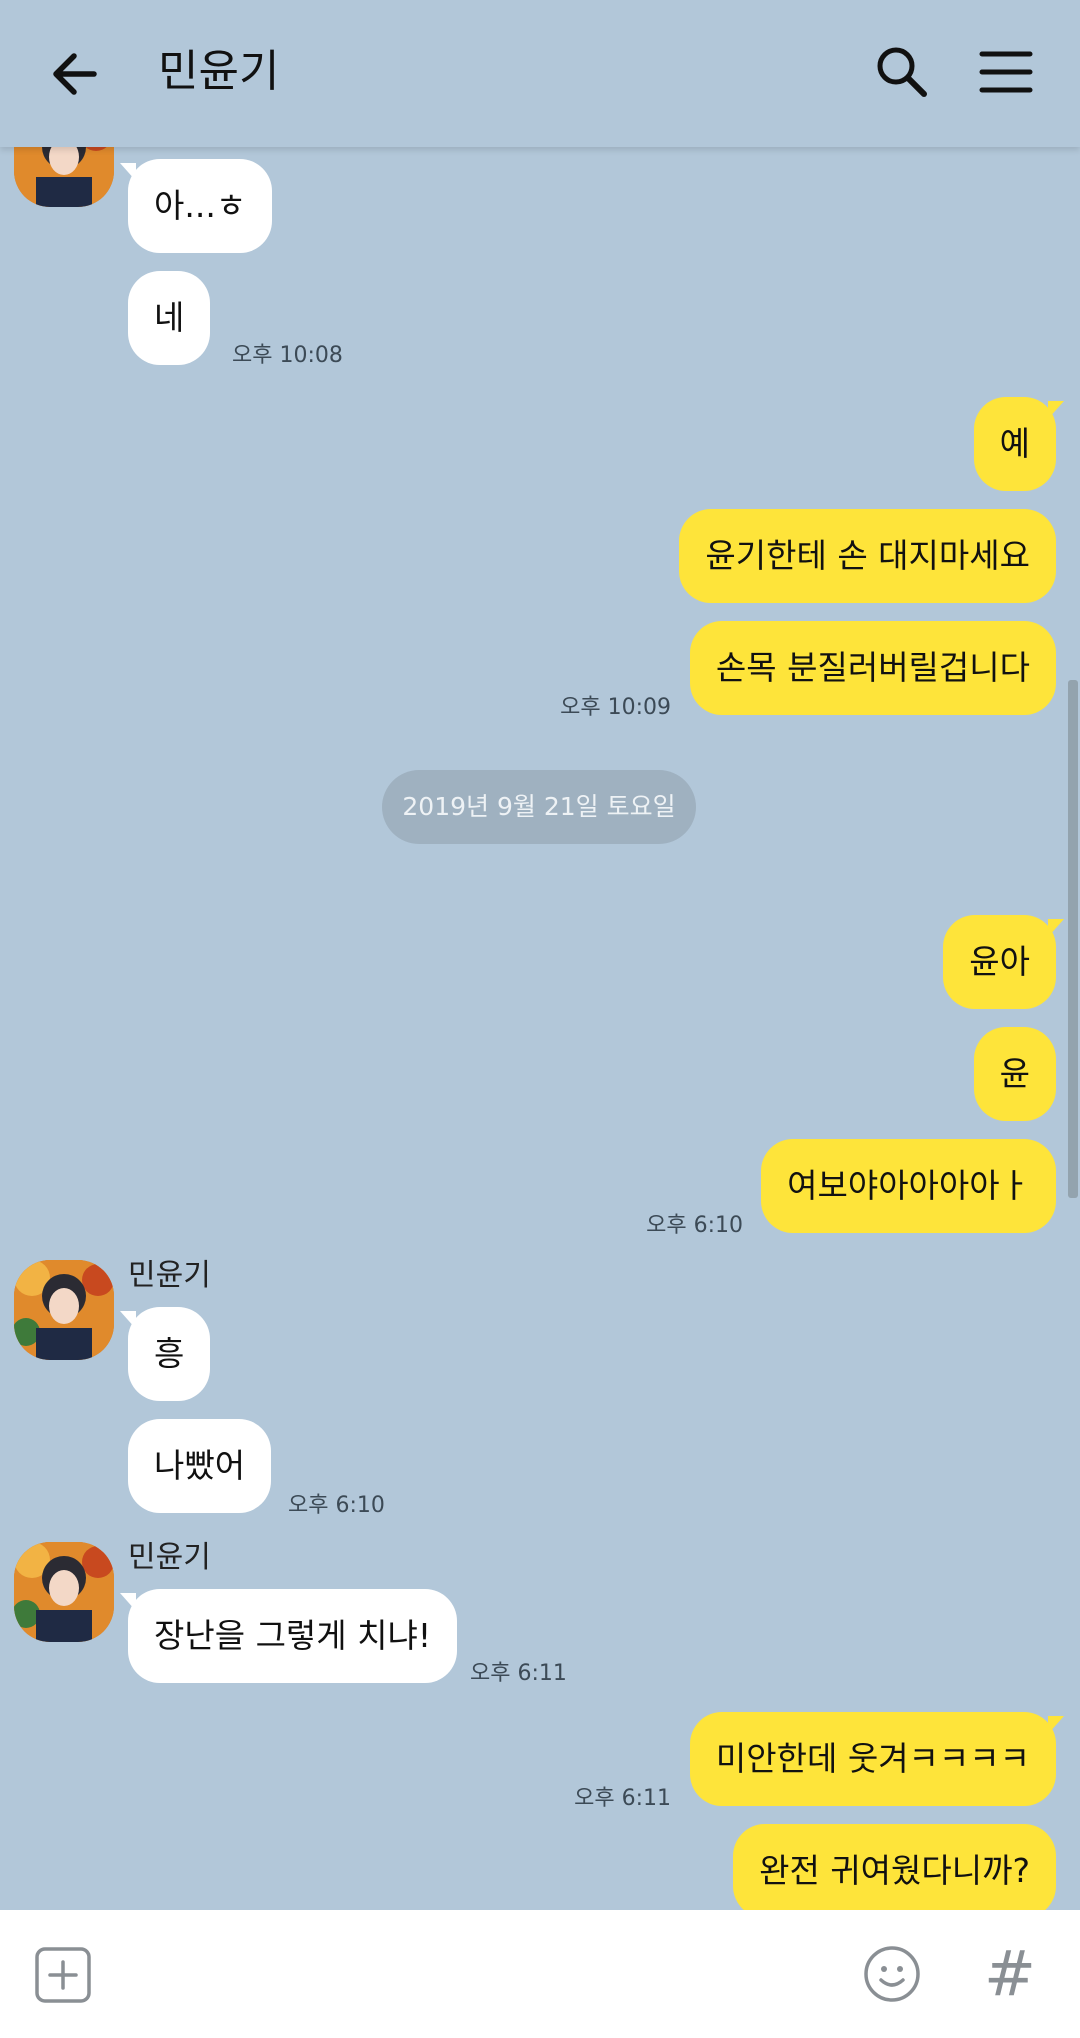 Image resolution: width=1080 pixels, height=2038 pixels. I want to click on message-timestamp: 오후 10:08, so click(287, 355).